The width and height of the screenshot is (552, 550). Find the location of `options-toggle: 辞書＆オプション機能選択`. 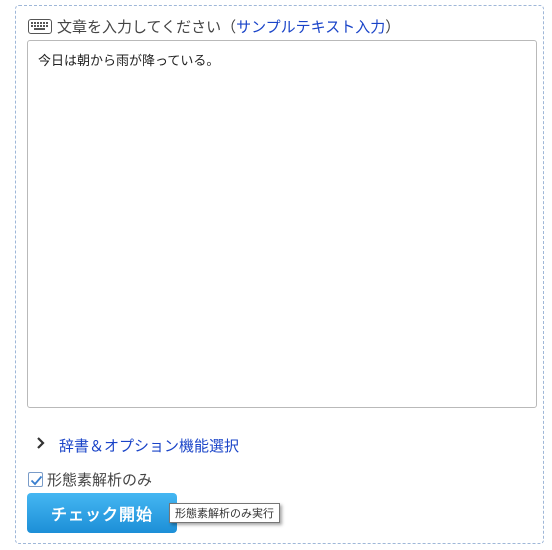

options-toggle: 辞書＆オプション機能選択 is located at coordinates (137, 445).